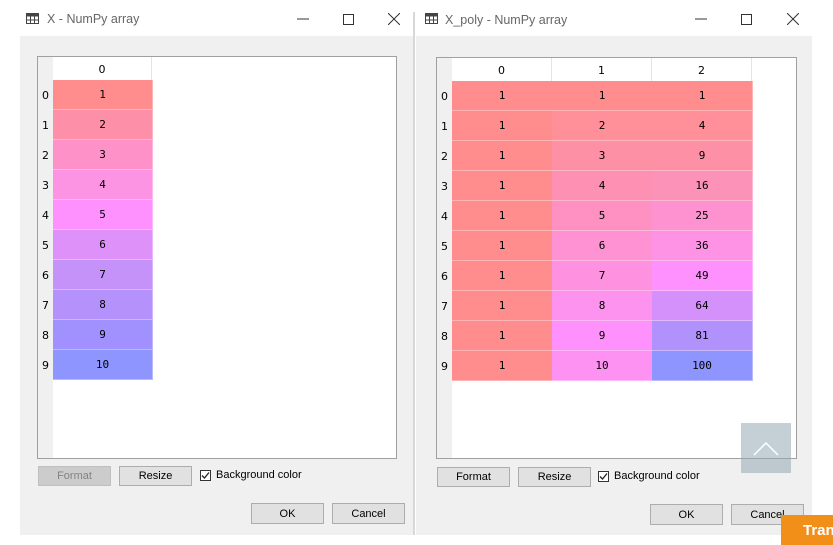 The image size is (833, 545). I want to click on array-cell: 64, so click(702, 306).